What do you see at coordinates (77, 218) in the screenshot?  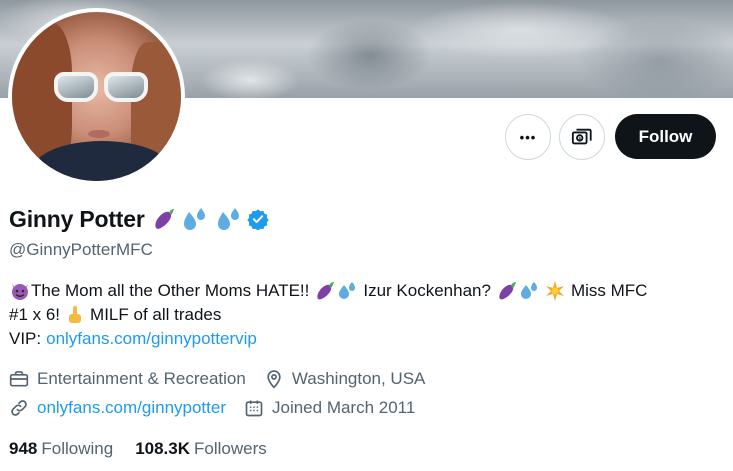 I see `display-name: Ginny Potter` at bounding box center [77, 218].